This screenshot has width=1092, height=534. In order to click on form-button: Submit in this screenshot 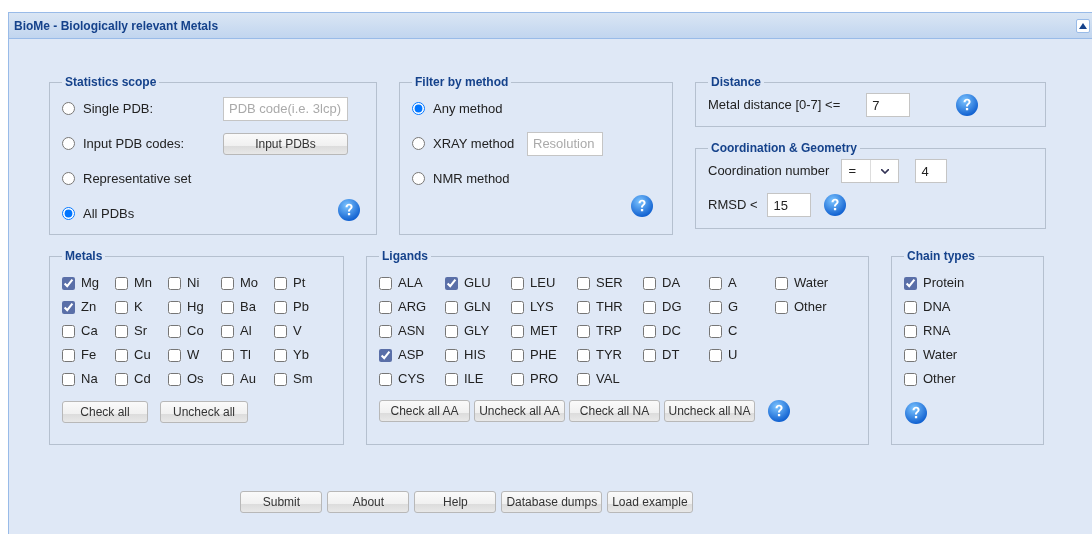, I will do `click(281, 502)`.